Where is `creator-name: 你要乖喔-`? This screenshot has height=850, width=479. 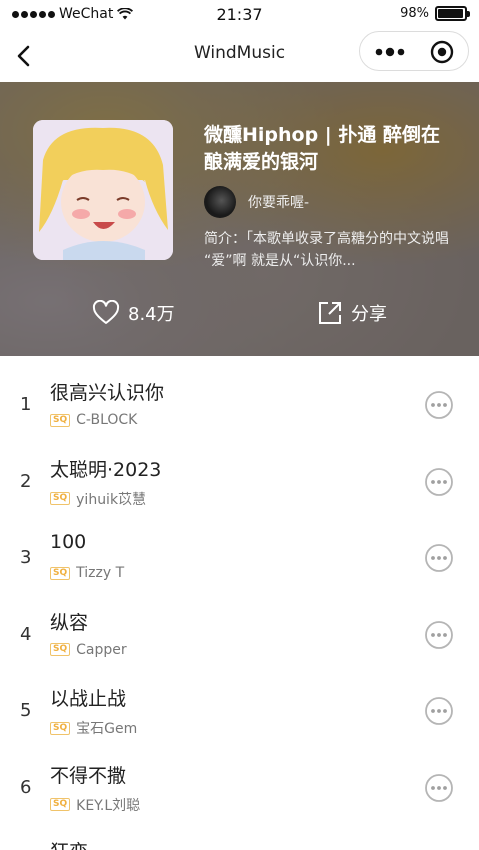 creator-name: 你要乖喔- is located at coordinates (278, 202).